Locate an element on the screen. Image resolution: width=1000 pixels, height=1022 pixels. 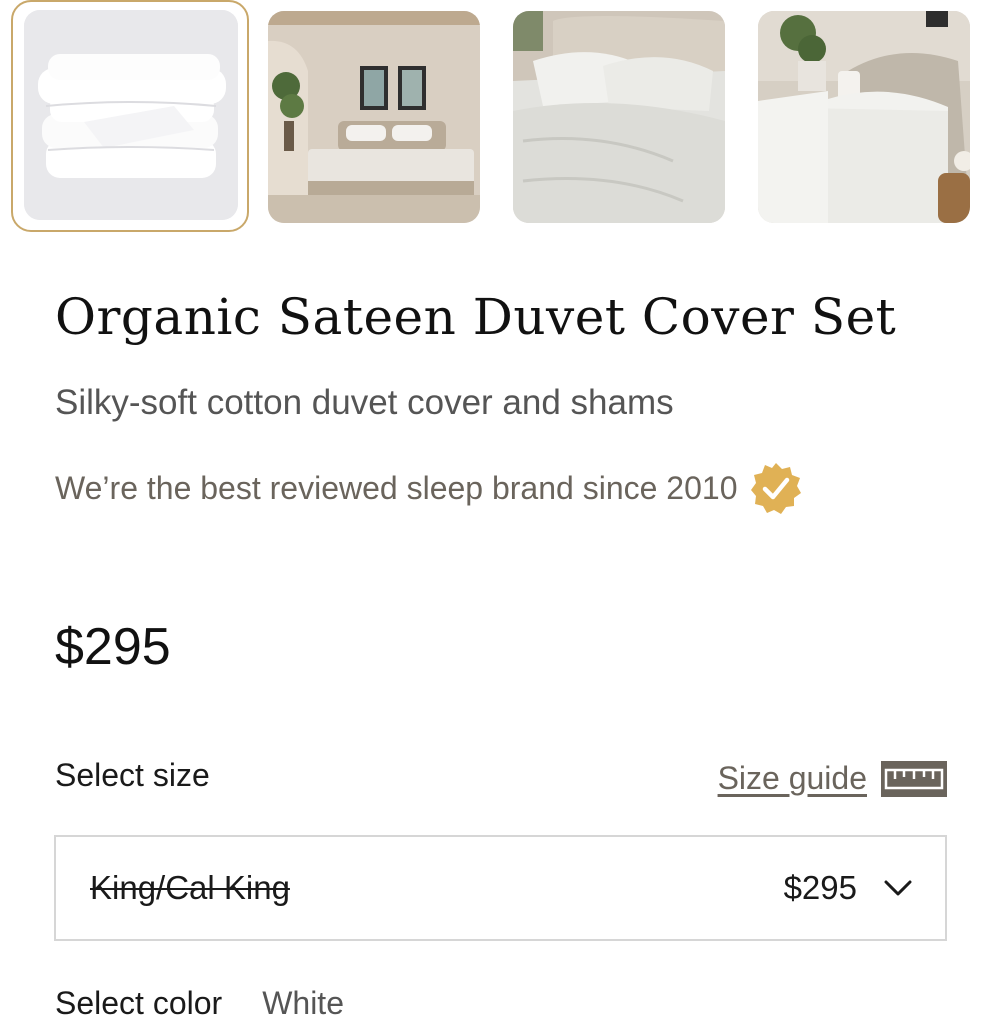
select-size-label: Select size is located at coordinates (132, 775).